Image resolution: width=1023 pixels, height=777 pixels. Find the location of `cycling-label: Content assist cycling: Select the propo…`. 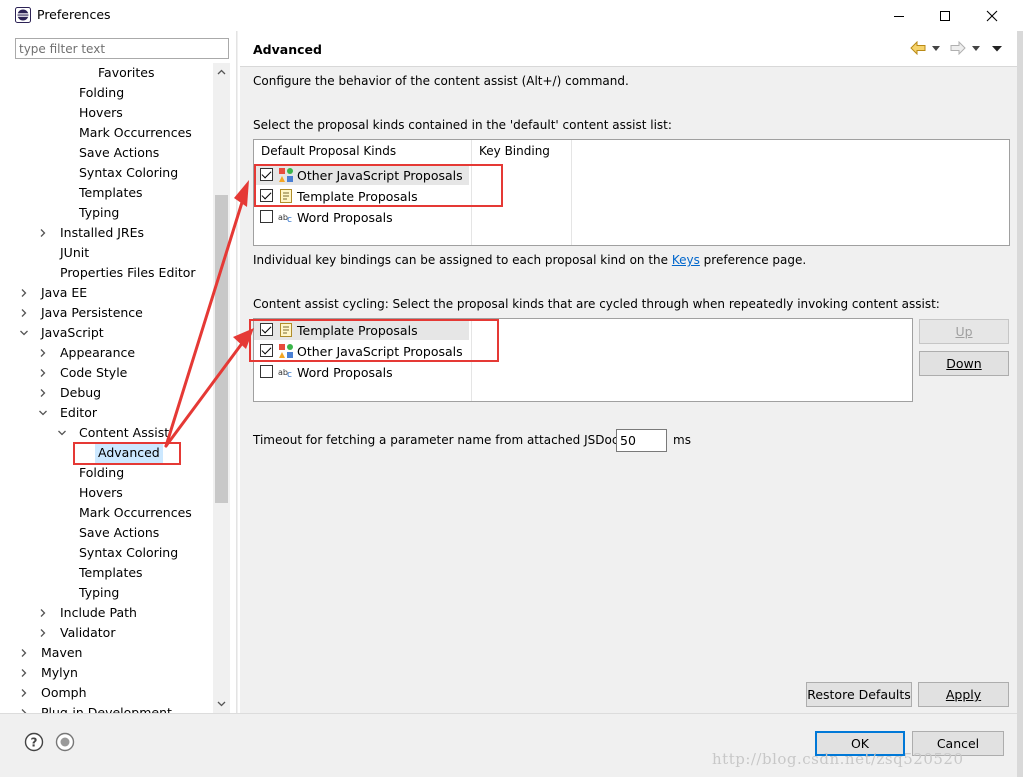

cycling-label: Content assist cycling: Select the propo… is located at coordinates (596, 304).